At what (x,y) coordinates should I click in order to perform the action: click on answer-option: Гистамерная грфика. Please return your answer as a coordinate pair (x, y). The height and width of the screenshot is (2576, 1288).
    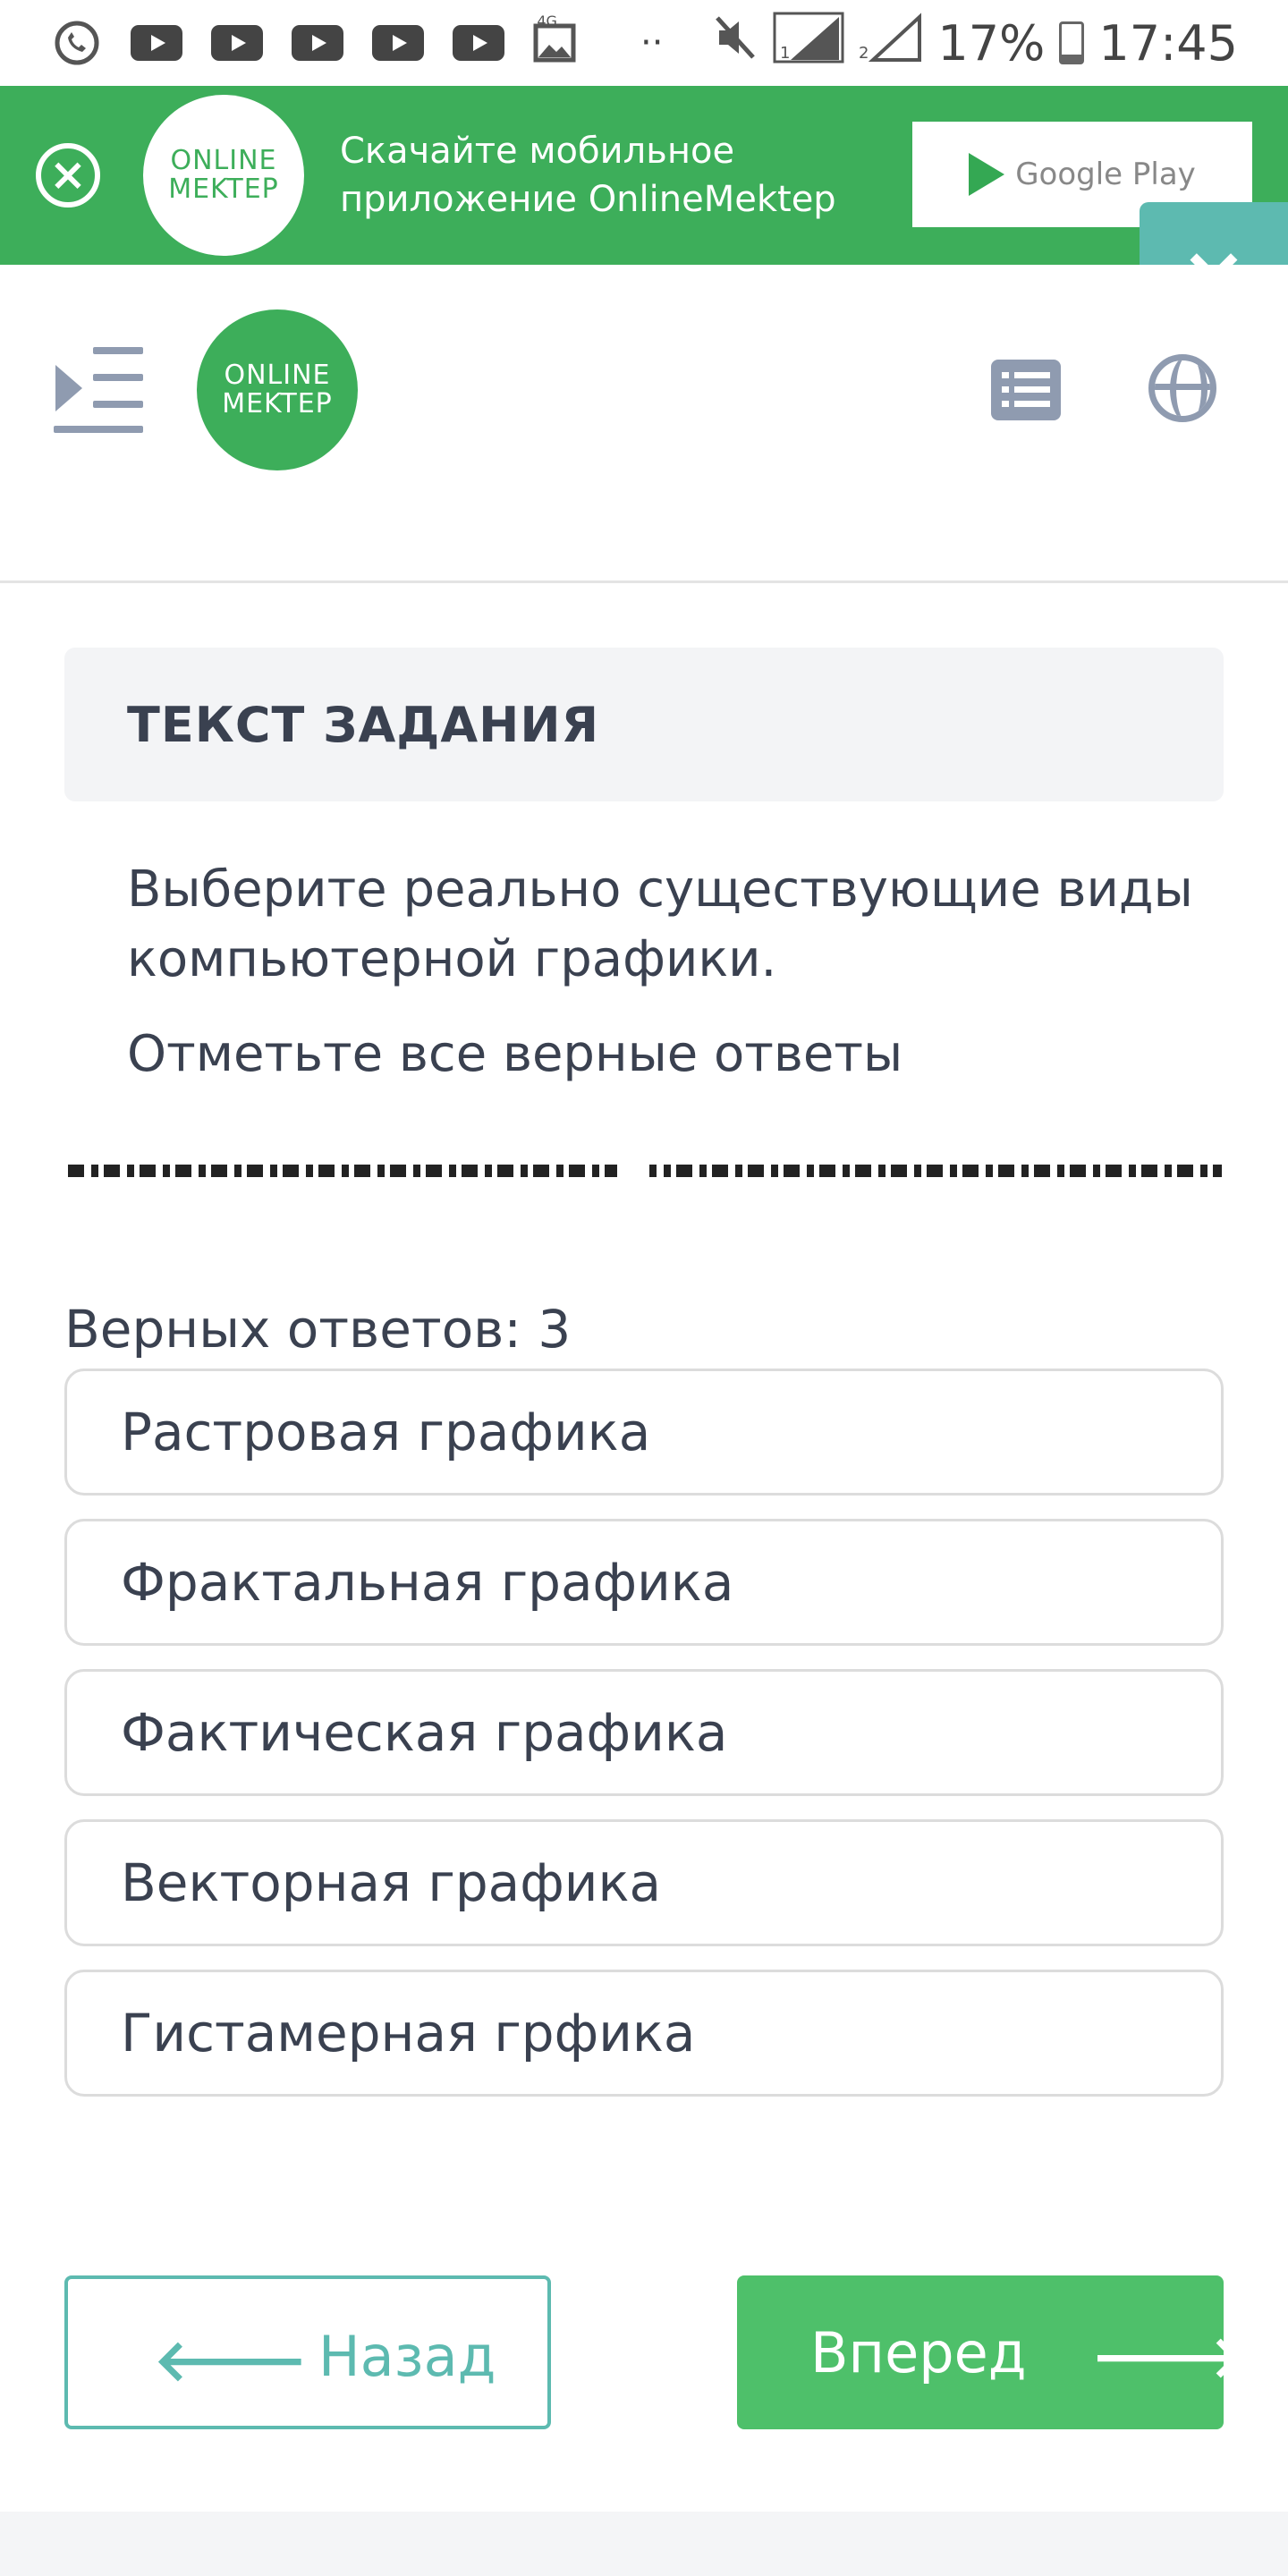
    Looking at the image, I should click on (644, 2033).